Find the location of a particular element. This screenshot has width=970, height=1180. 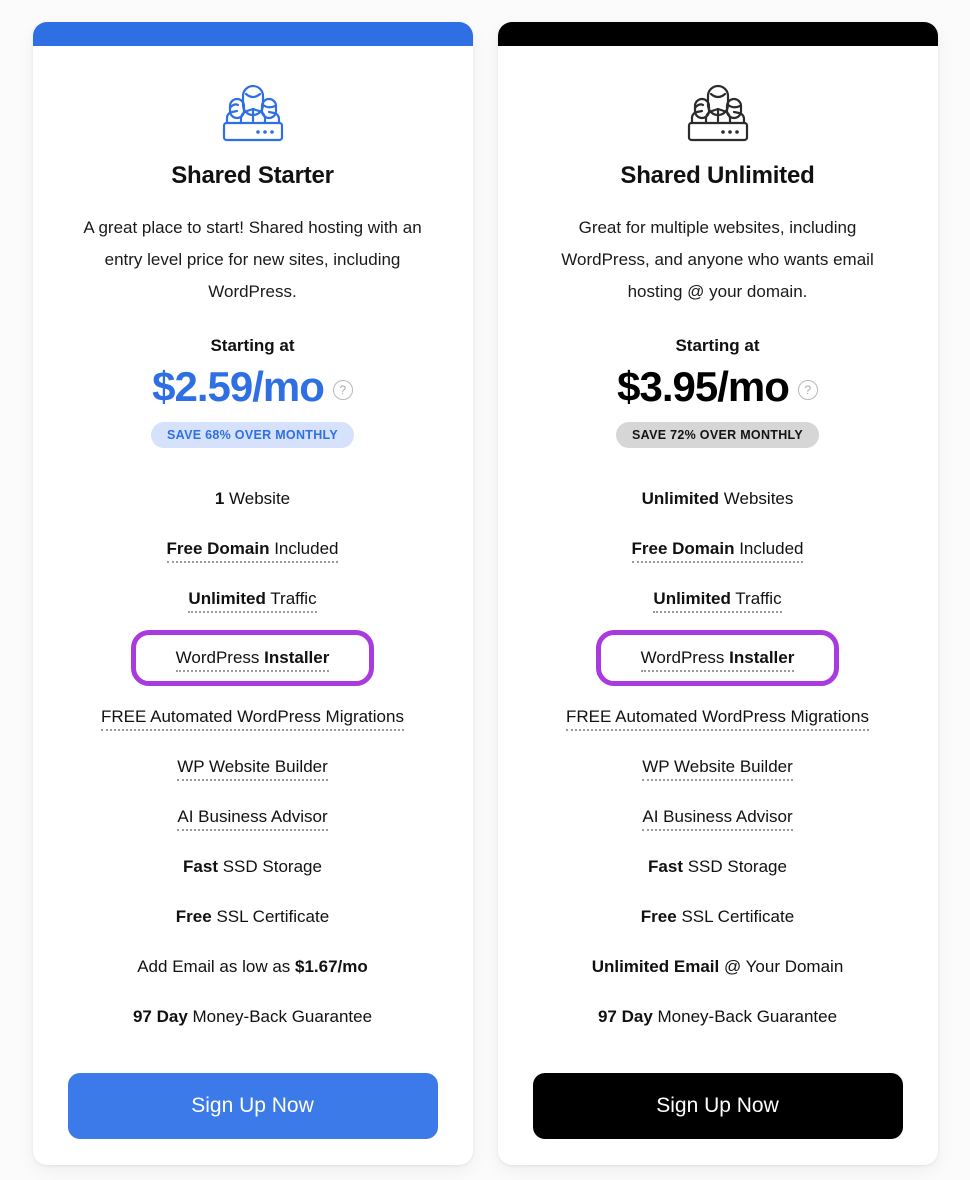

feature-emphasis: Unlimited Email is located at coordinates (655, 966).